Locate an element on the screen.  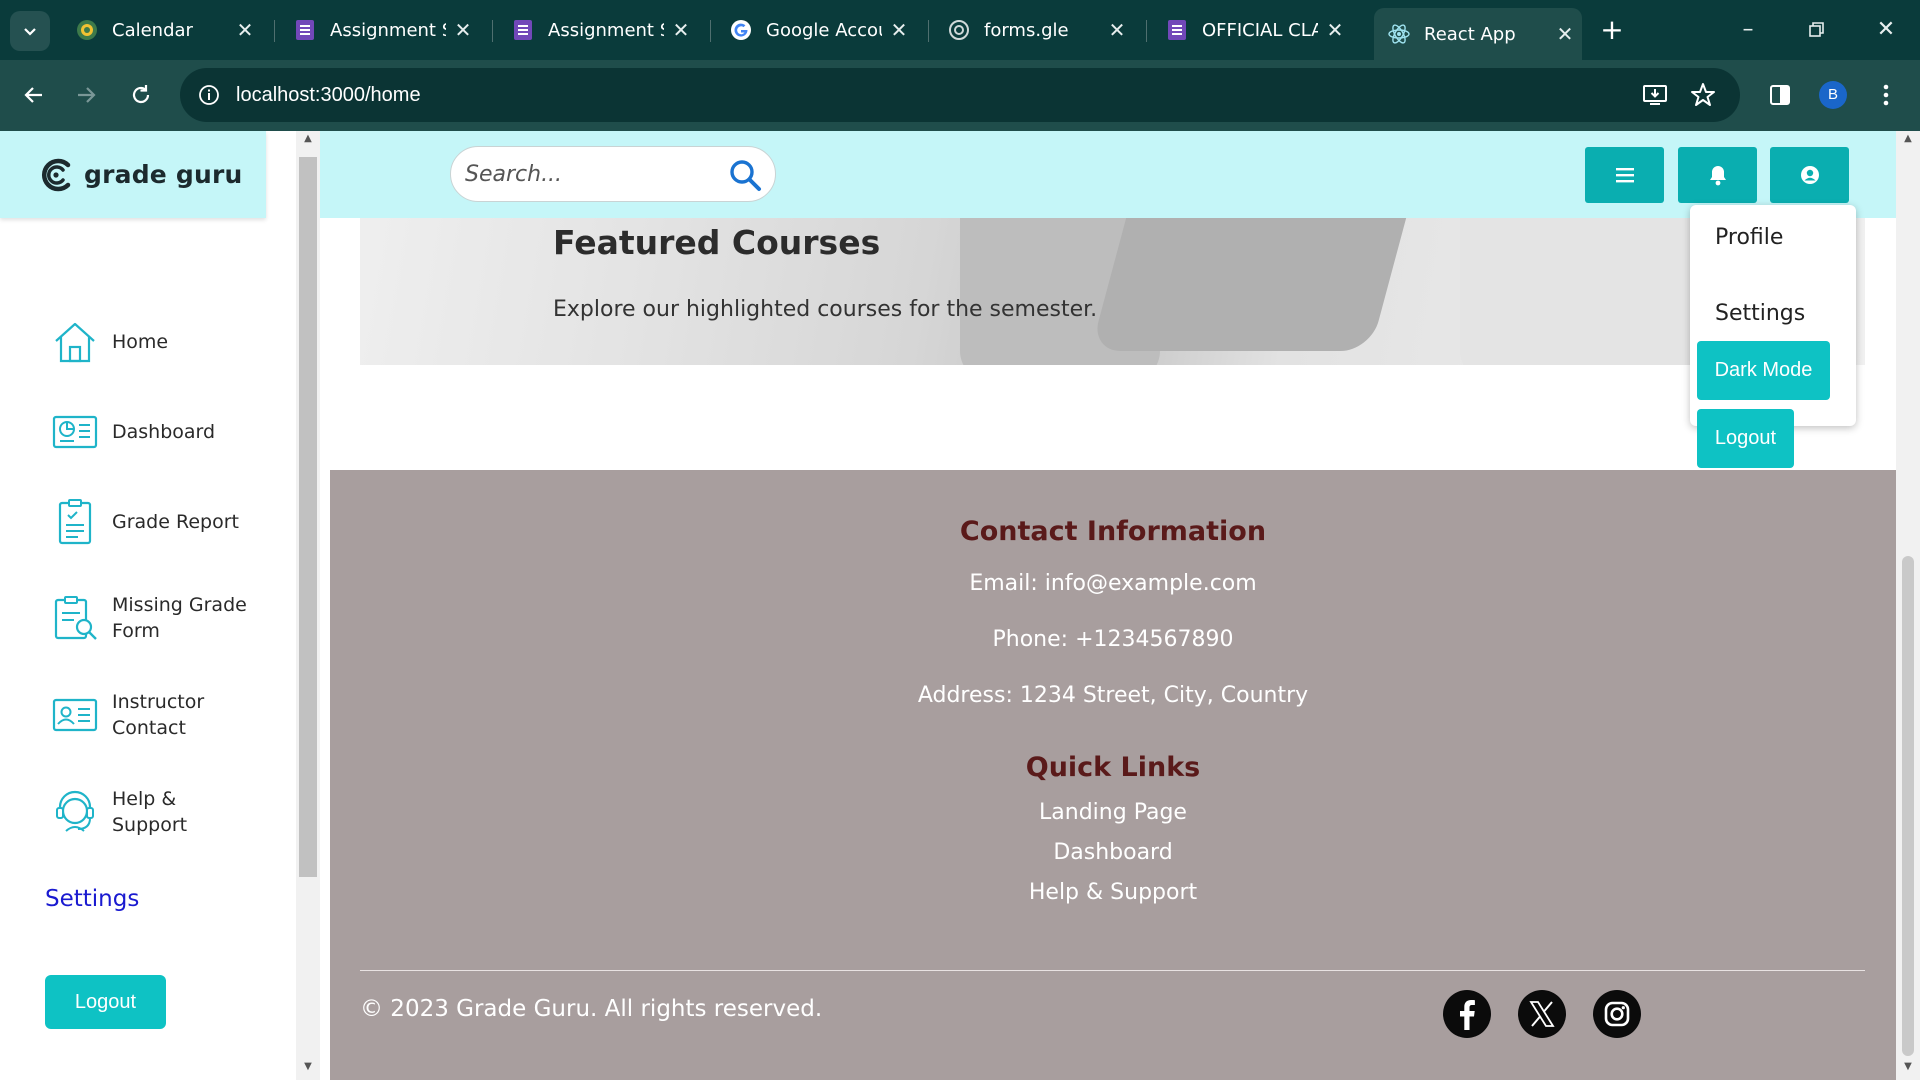
tab-title: OFFICIAL CLA is located at coordinates (1260, 30).